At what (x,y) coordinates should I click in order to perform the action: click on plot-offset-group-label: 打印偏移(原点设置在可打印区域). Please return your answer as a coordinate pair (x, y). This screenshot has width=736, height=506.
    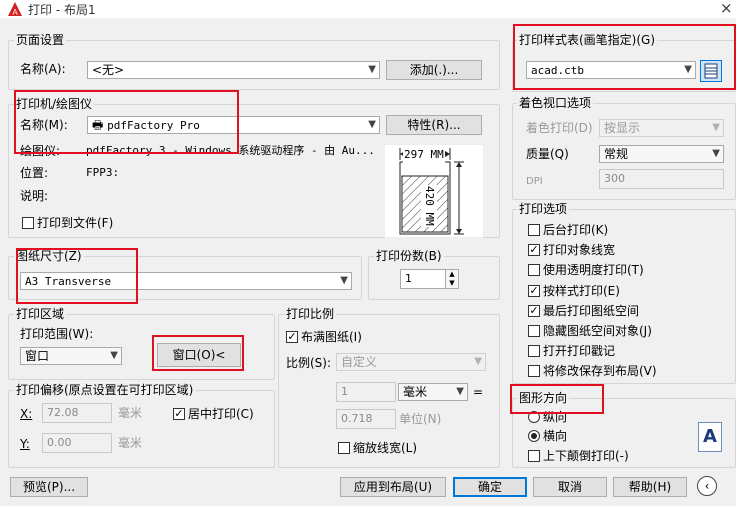
    Looking at the image, I should click on (105, 390).